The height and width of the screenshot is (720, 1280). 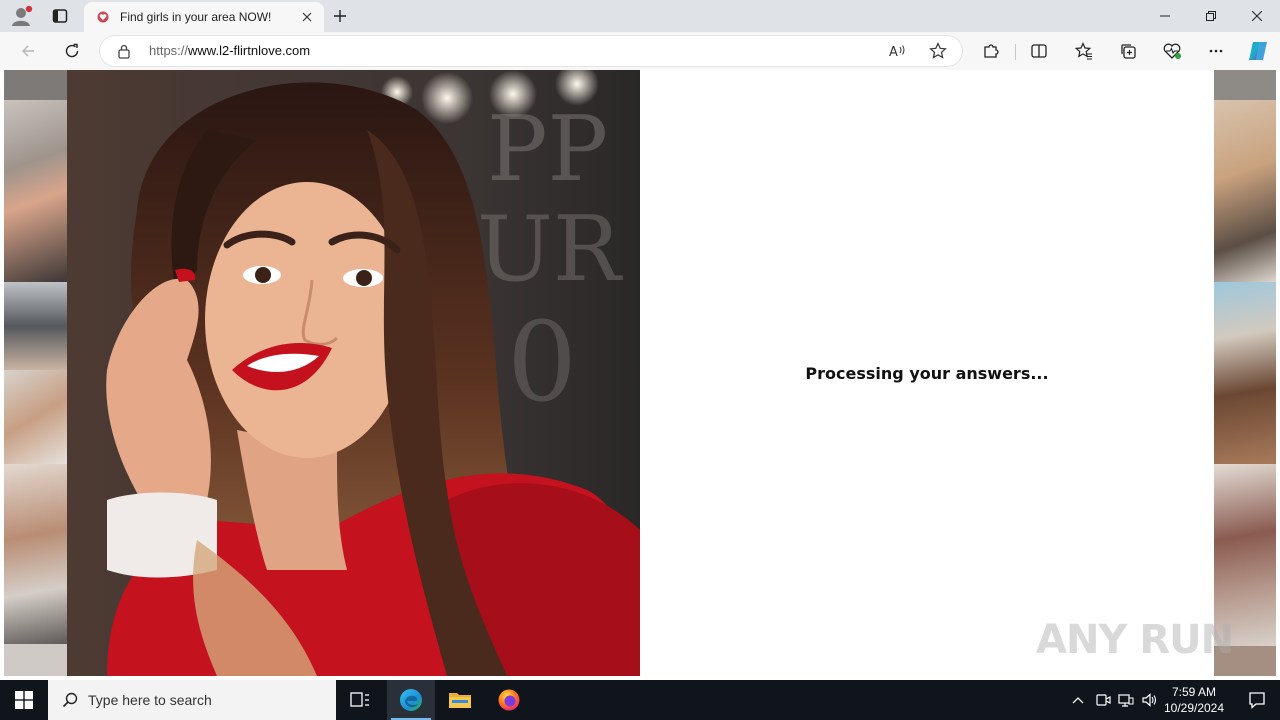 I want to click on heart-pulse-icon, so click(x=1172, y=51).